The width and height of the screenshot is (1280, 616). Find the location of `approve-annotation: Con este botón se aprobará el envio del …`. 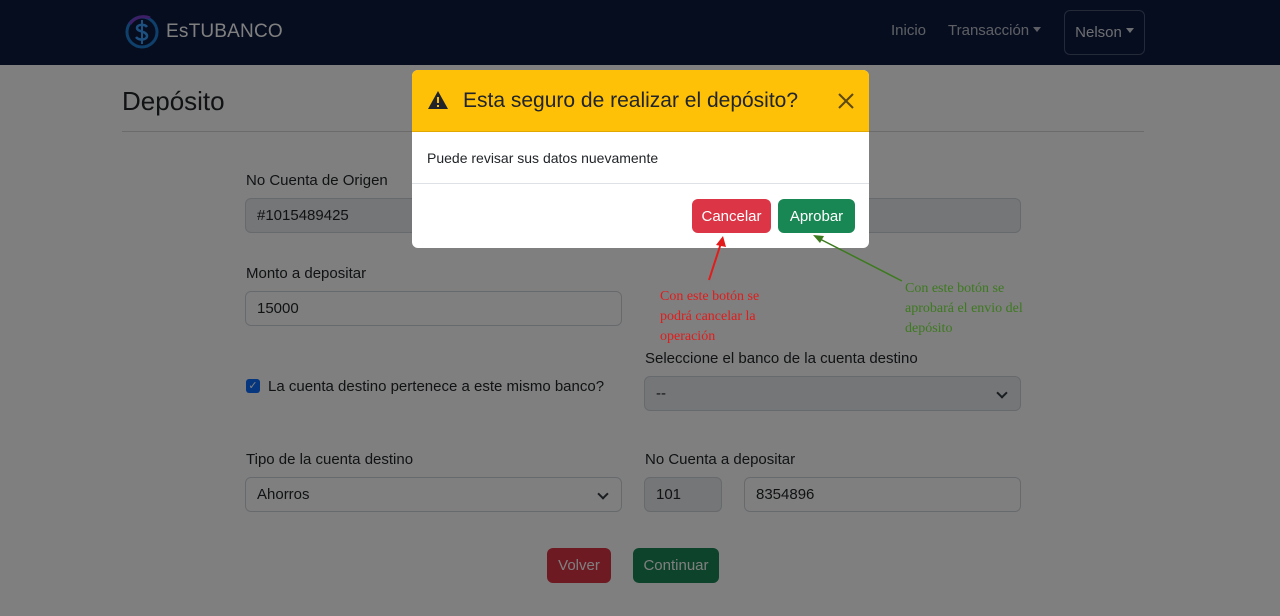

approve-annotation: Con este botón se aprobará el envio del … is located at coordinates (964, 308).